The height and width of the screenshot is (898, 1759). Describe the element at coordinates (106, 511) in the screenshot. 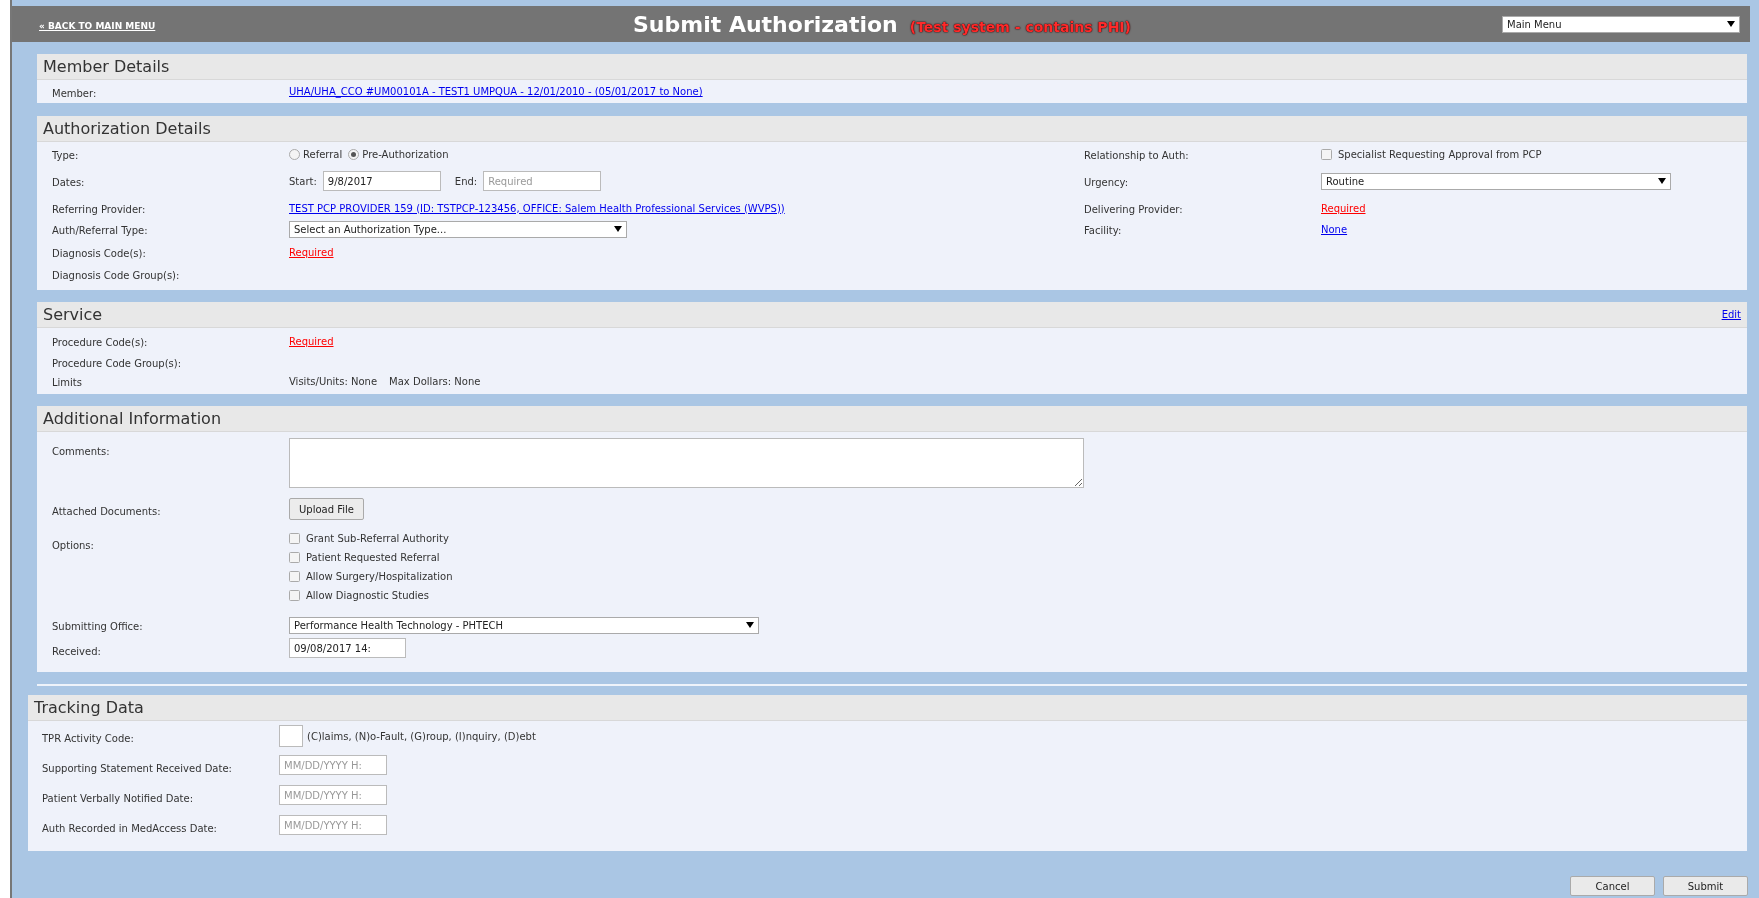

I see `field-label: Attached Documents:` at that location.